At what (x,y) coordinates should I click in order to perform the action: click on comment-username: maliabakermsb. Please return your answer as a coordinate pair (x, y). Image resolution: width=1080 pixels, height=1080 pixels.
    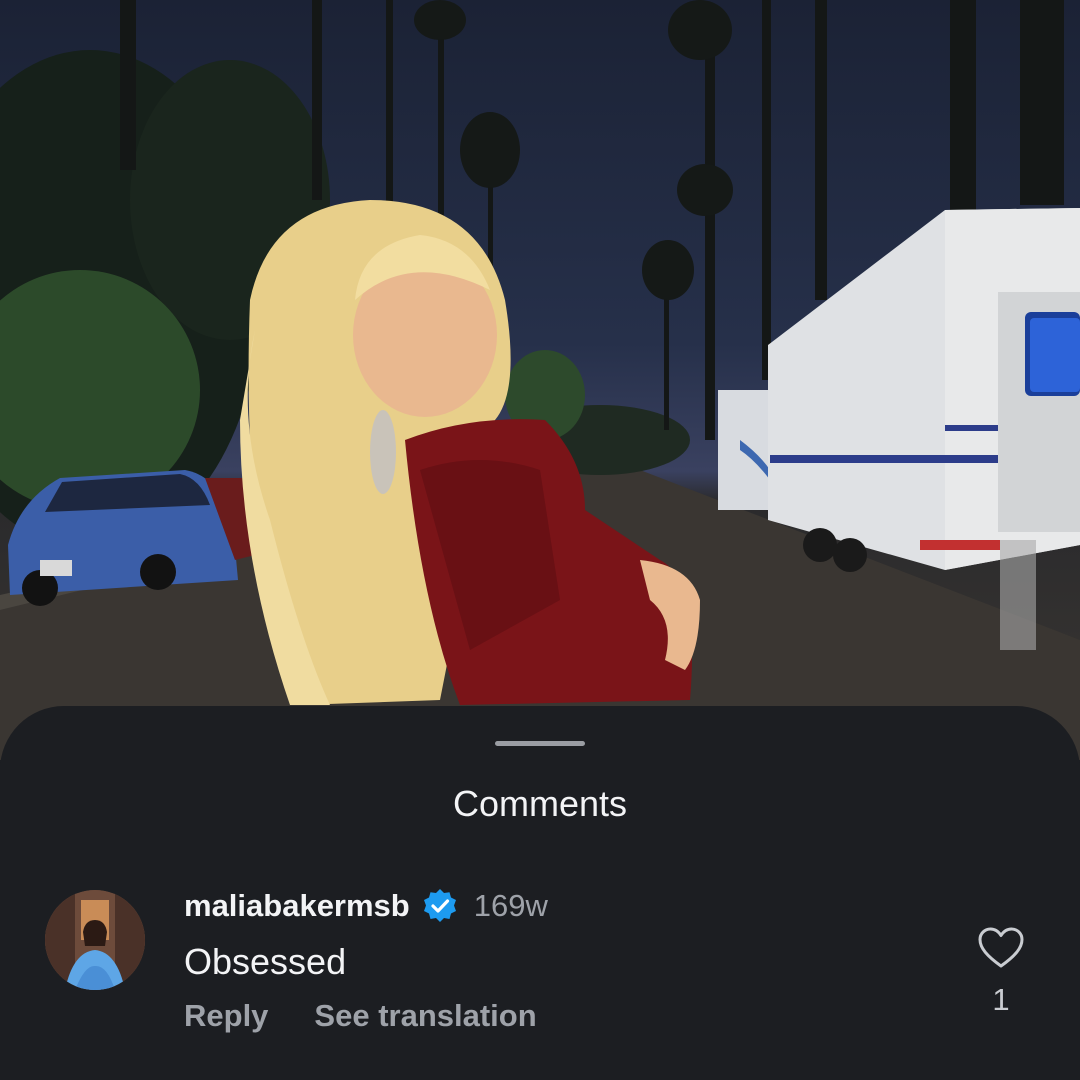
    Looking at the image, I should click on (297, 906).